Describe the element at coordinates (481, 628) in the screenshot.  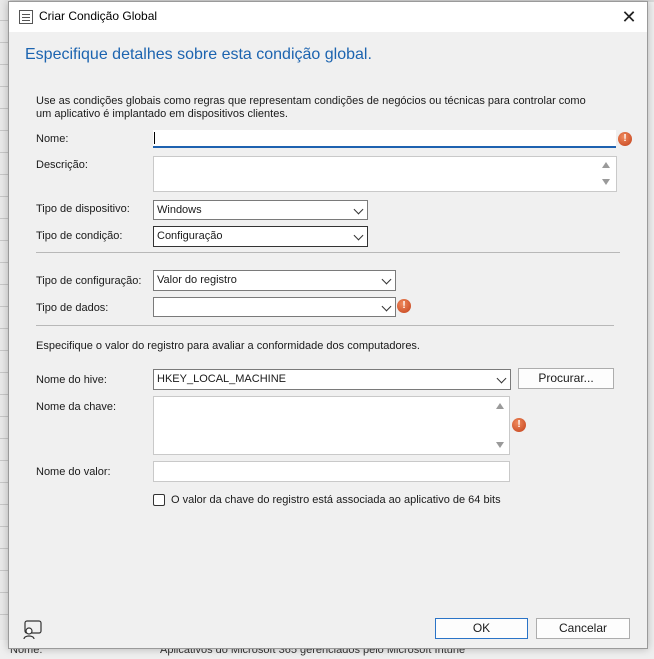
I see `ok-button: OK` at that location.